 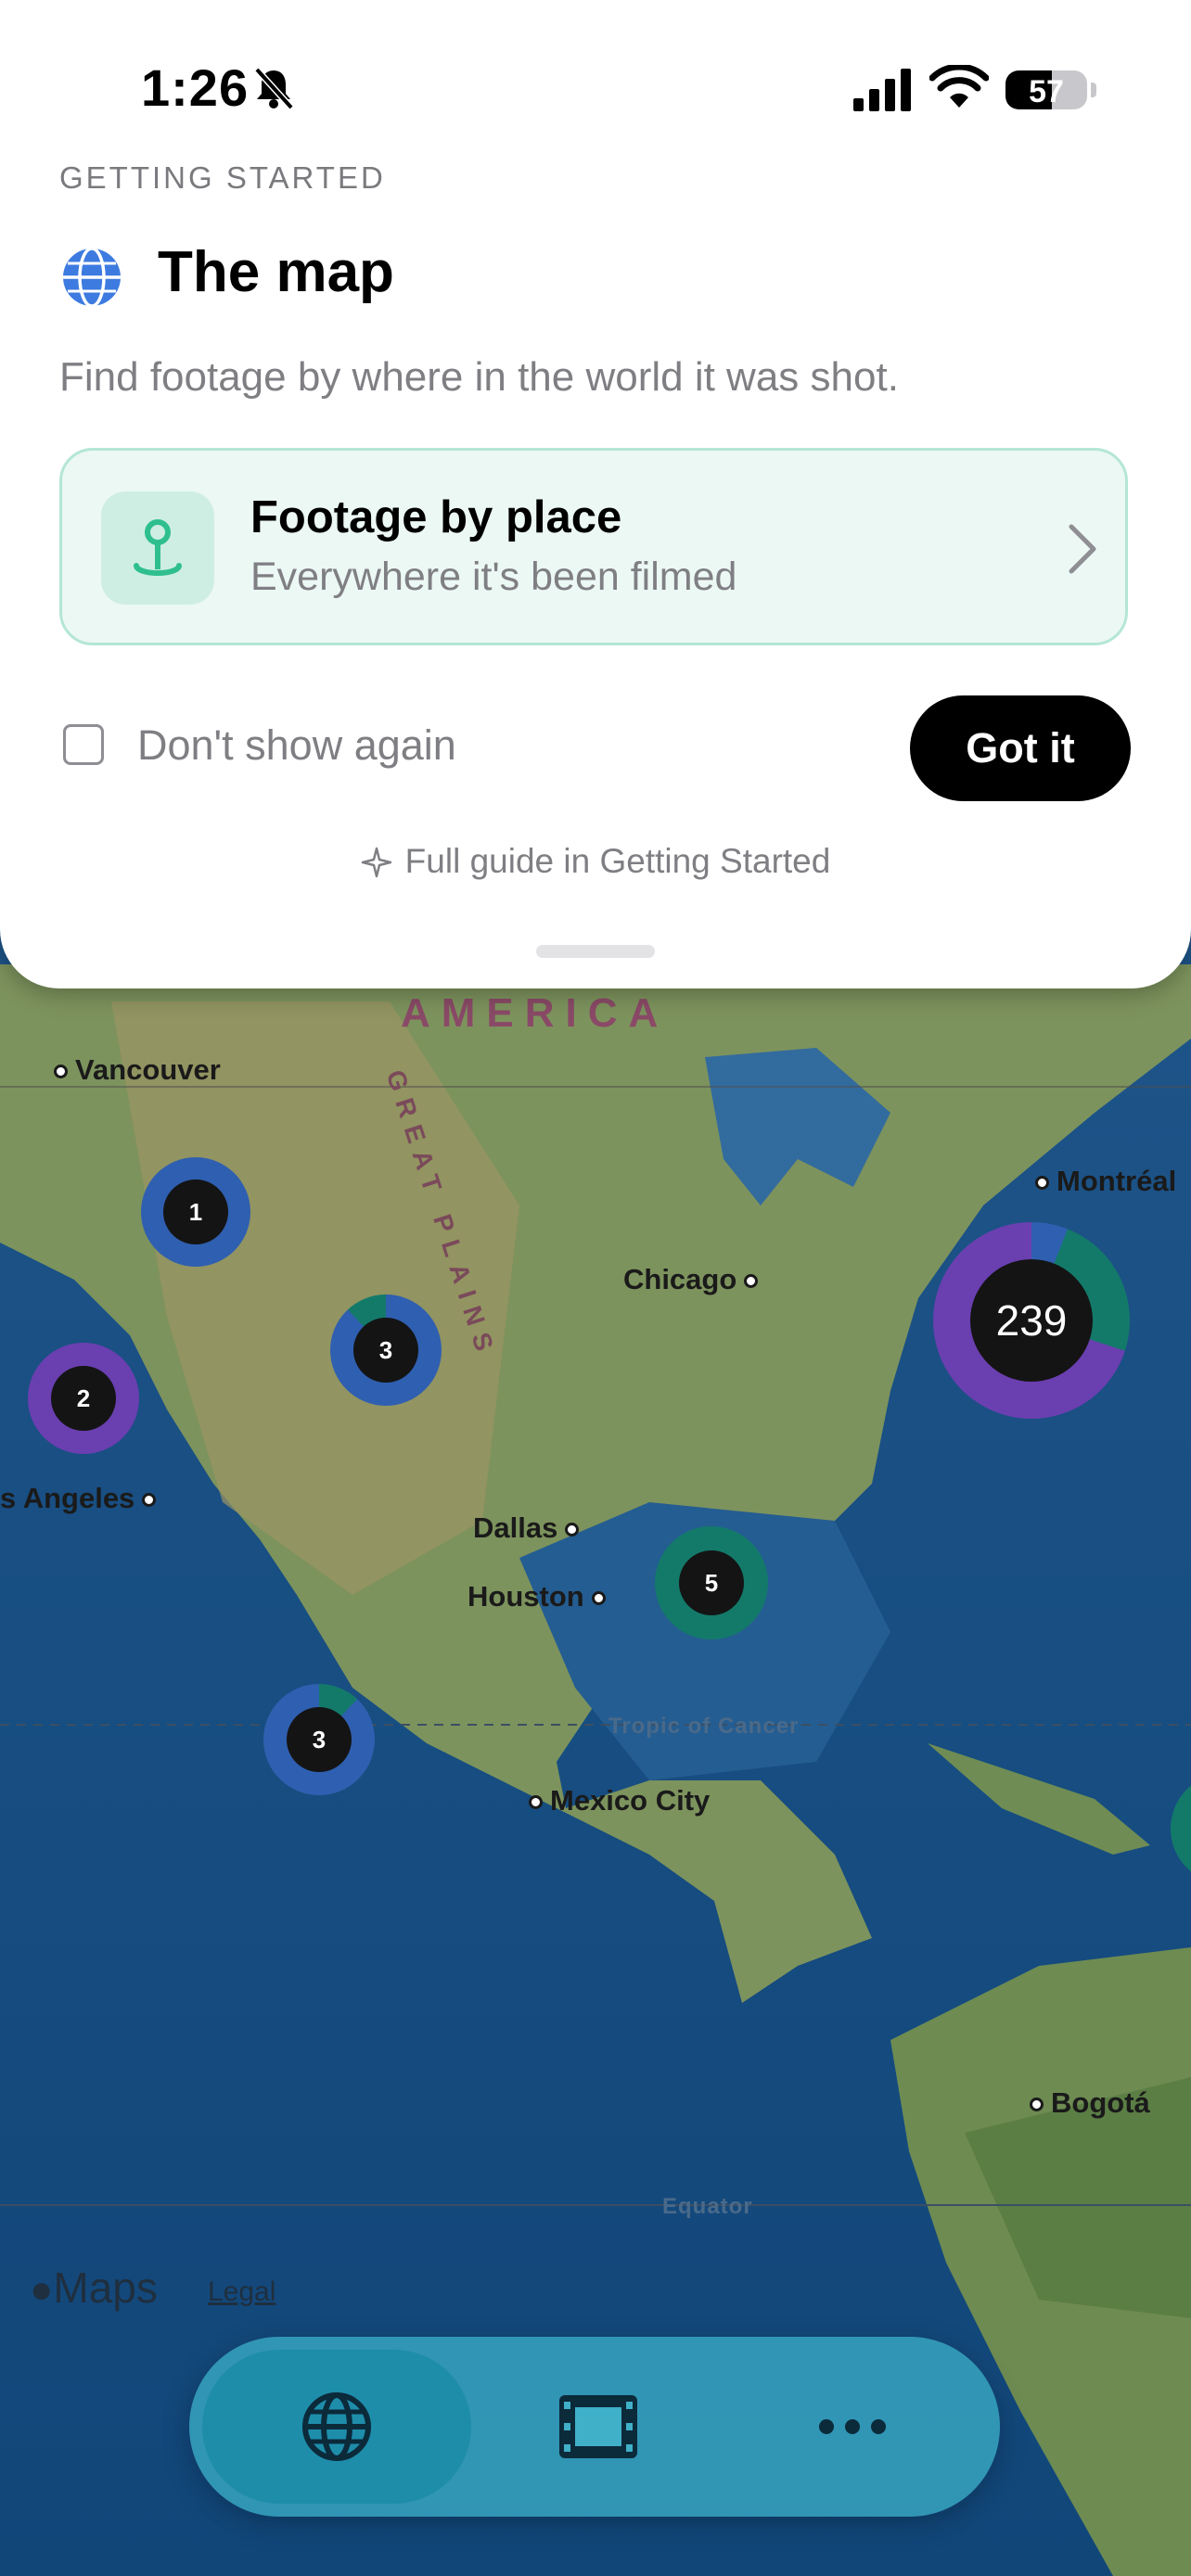 I want to click on map-pin-icon, so click(x=157, y=548).